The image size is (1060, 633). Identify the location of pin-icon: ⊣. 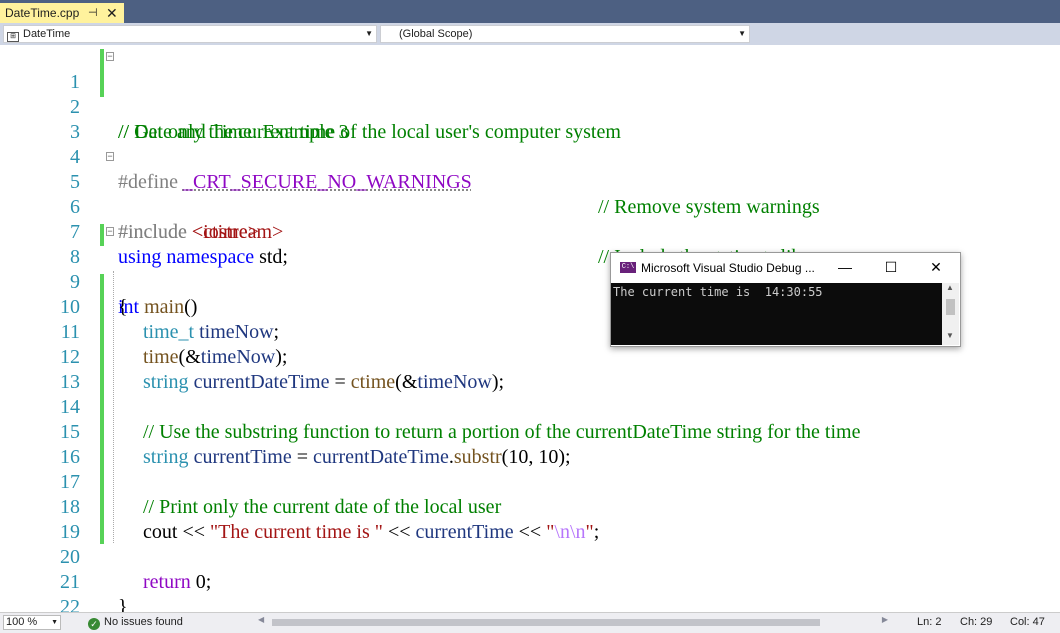
(93, 13).